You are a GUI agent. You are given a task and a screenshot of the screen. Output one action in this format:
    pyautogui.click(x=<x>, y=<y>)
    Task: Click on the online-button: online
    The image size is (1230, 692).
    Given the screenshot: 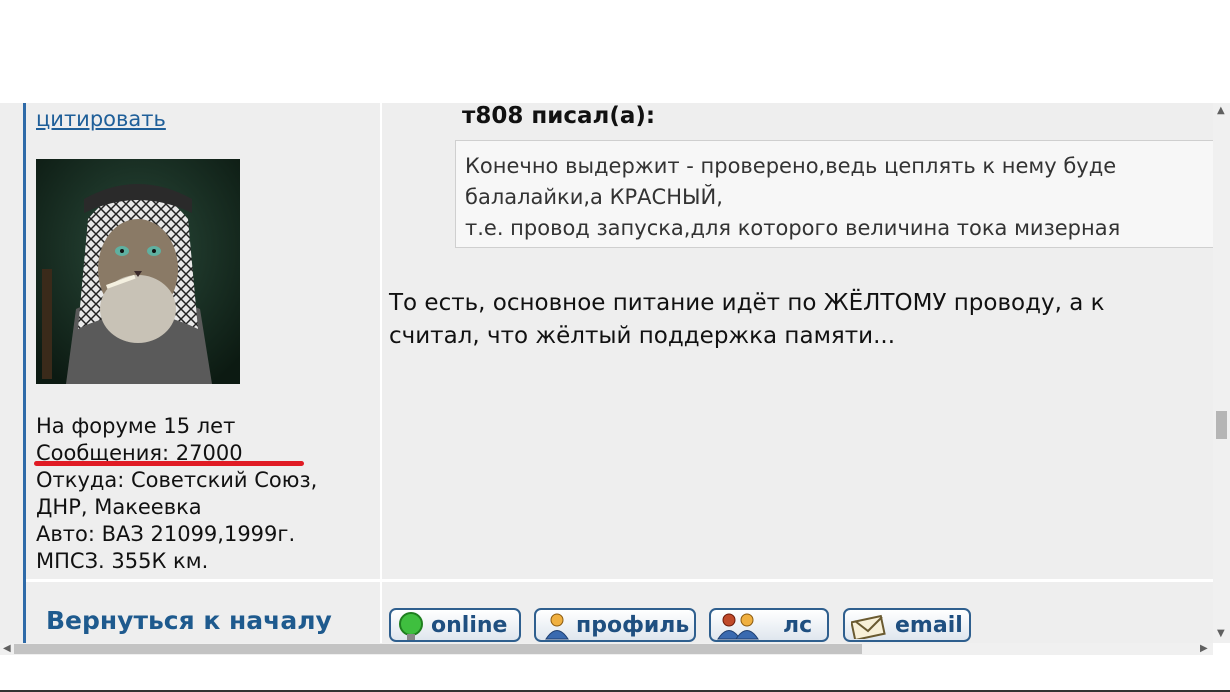 What is the action you would take?
    pyautogui.click(x=455, y=625)
    